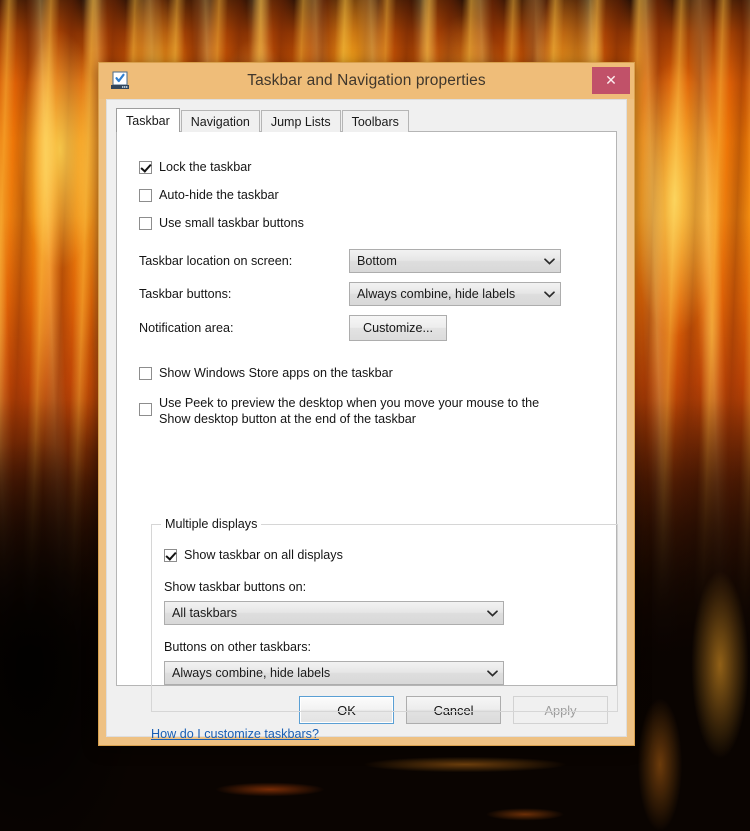  What do you see at coordinates (238, 647) in the screenshot?
I see `other-taskbars-label: Buttons on other taskbars:` at bounding box center [238, 647].